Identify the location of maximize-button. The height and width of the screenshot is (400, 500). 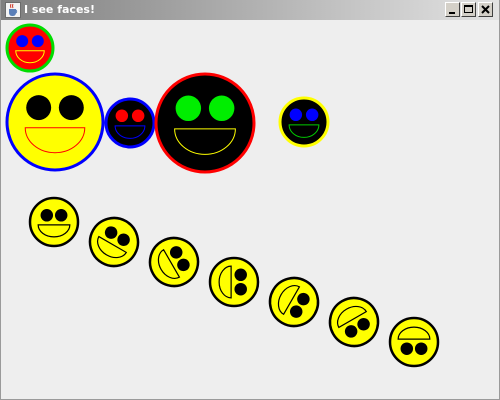
(468, 9).